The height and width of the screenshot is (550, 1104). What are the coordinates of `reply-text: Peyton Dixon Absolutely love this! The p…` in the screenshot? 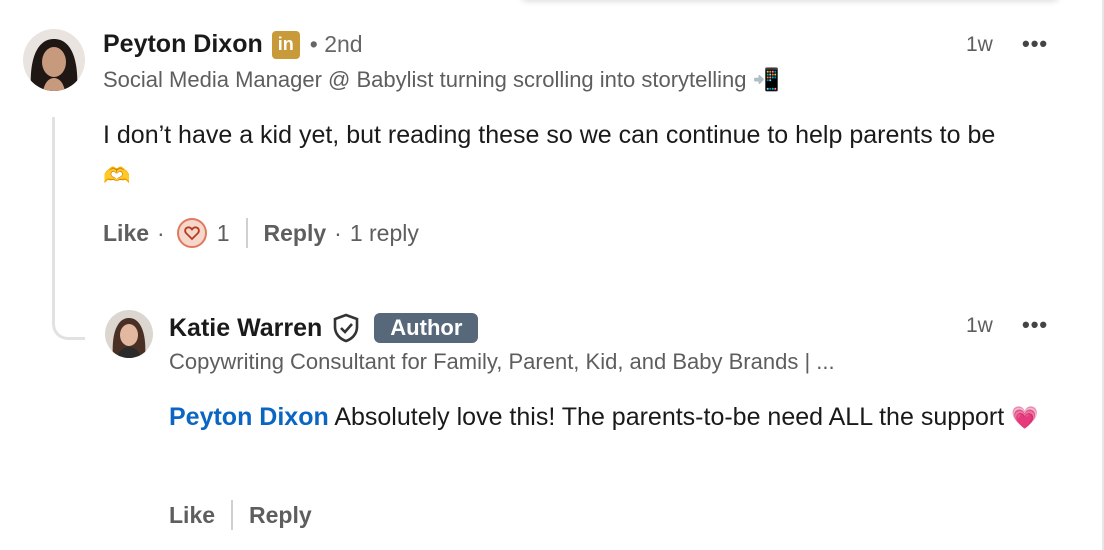 It's located at (614, 418).